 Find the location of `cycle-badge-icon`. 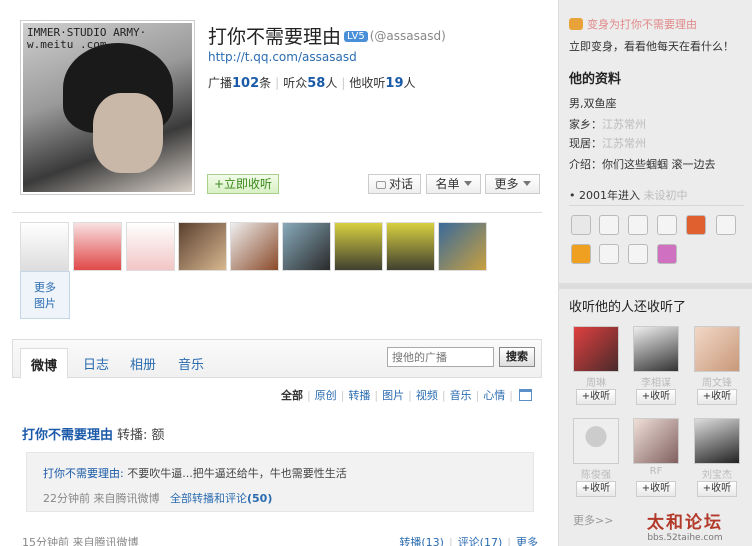

cycle-badge-icon is located at coordinates (638, 225).